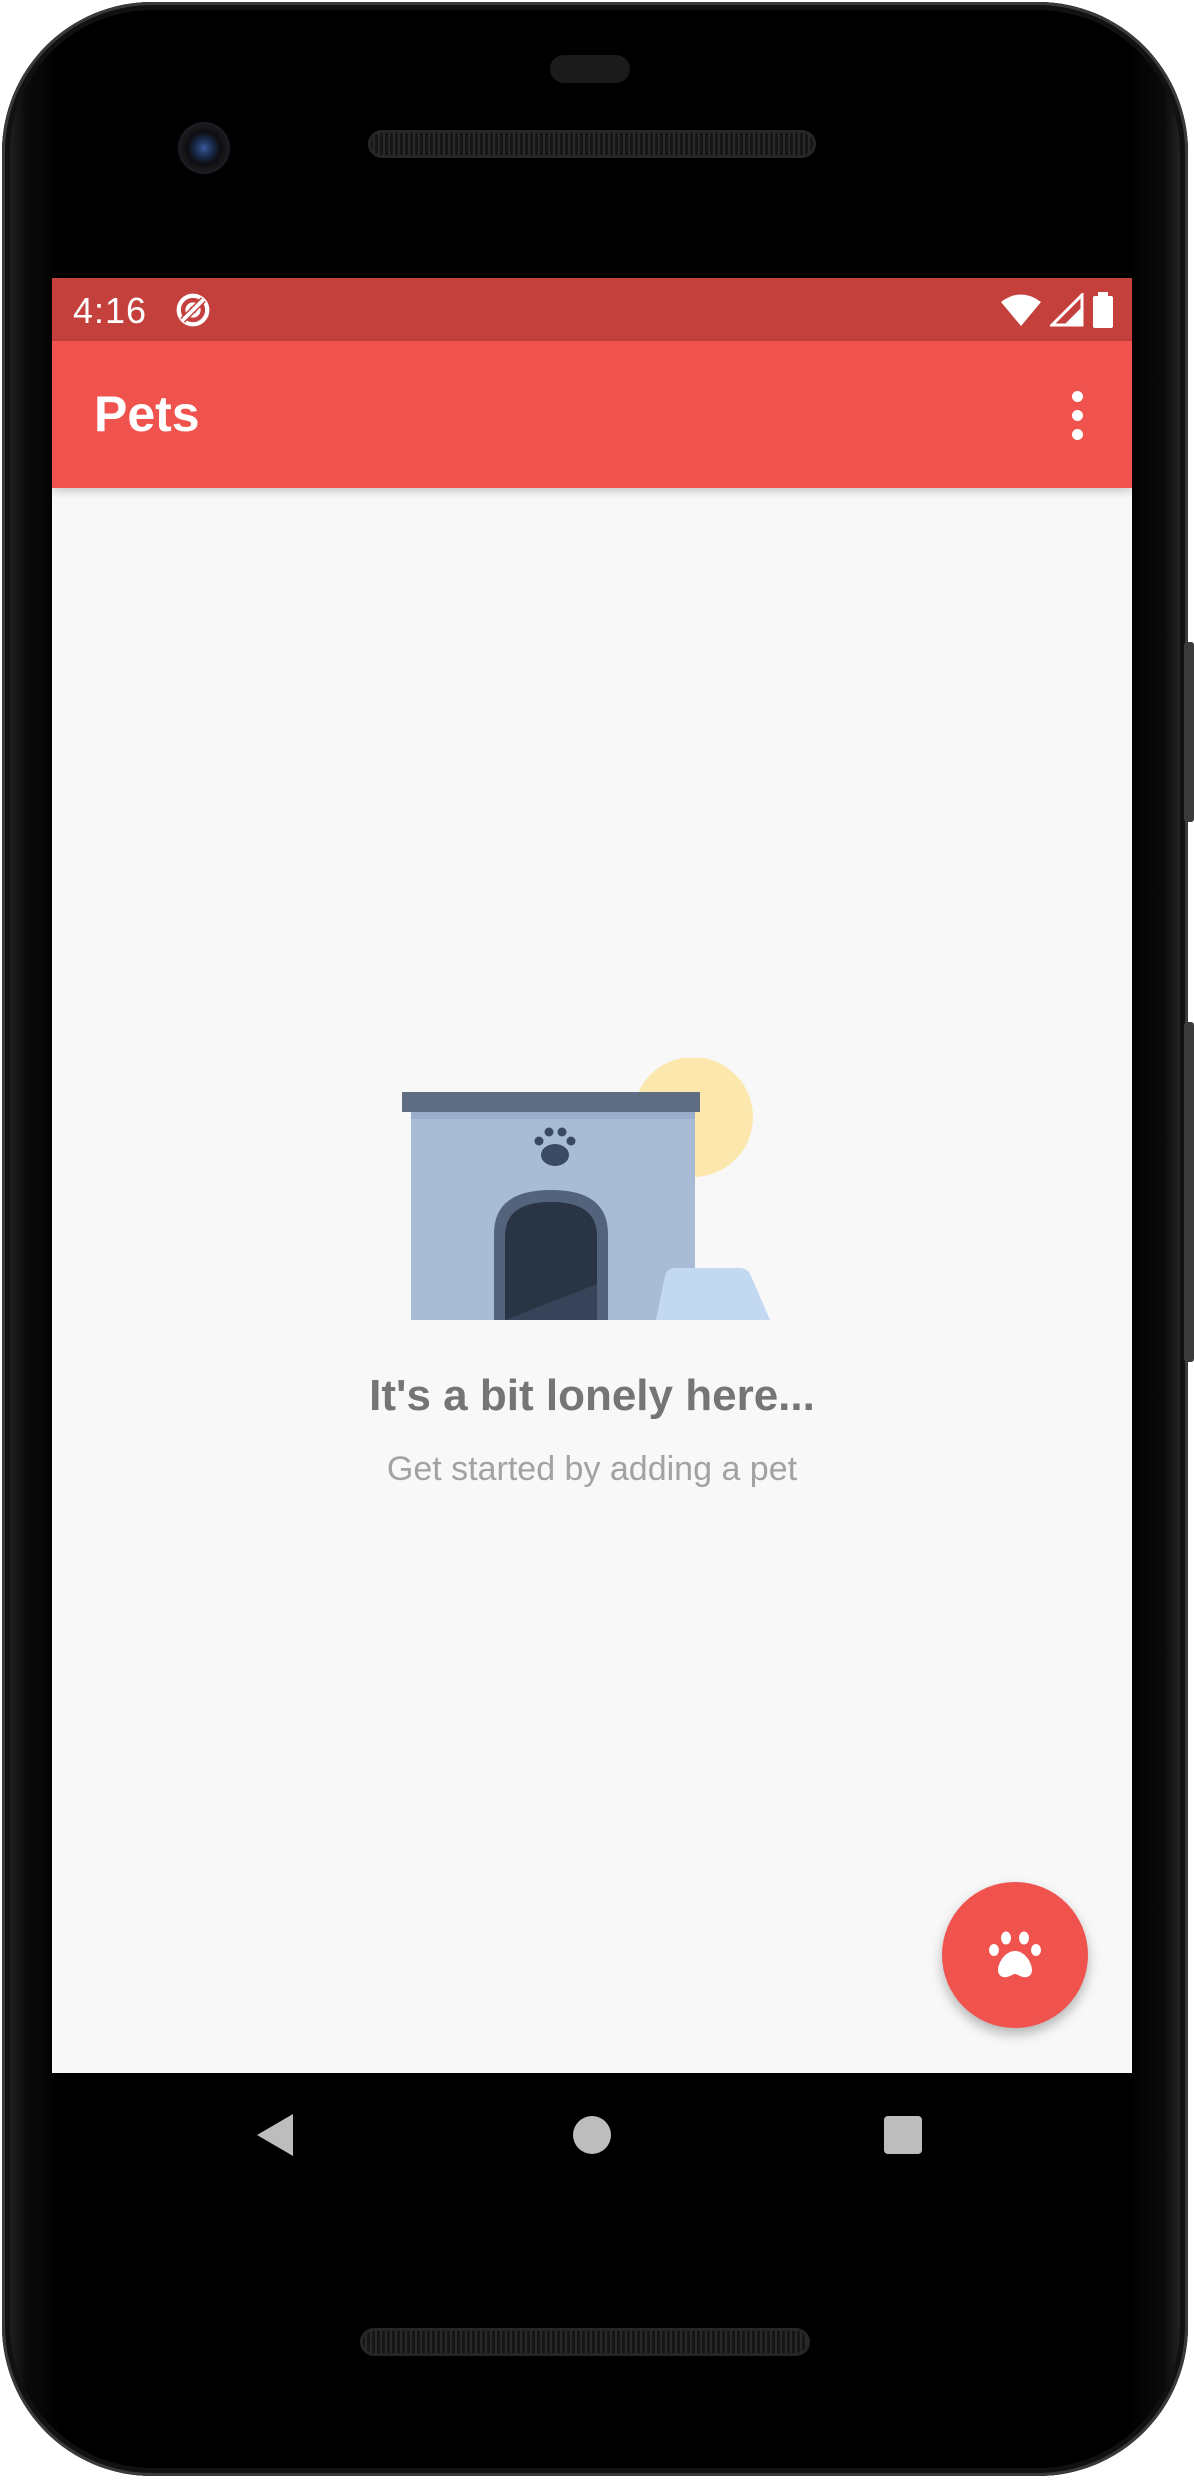 This screenshot has height=2480, width=1194. I want to click on app-bar: Pets, so click(592, 414).